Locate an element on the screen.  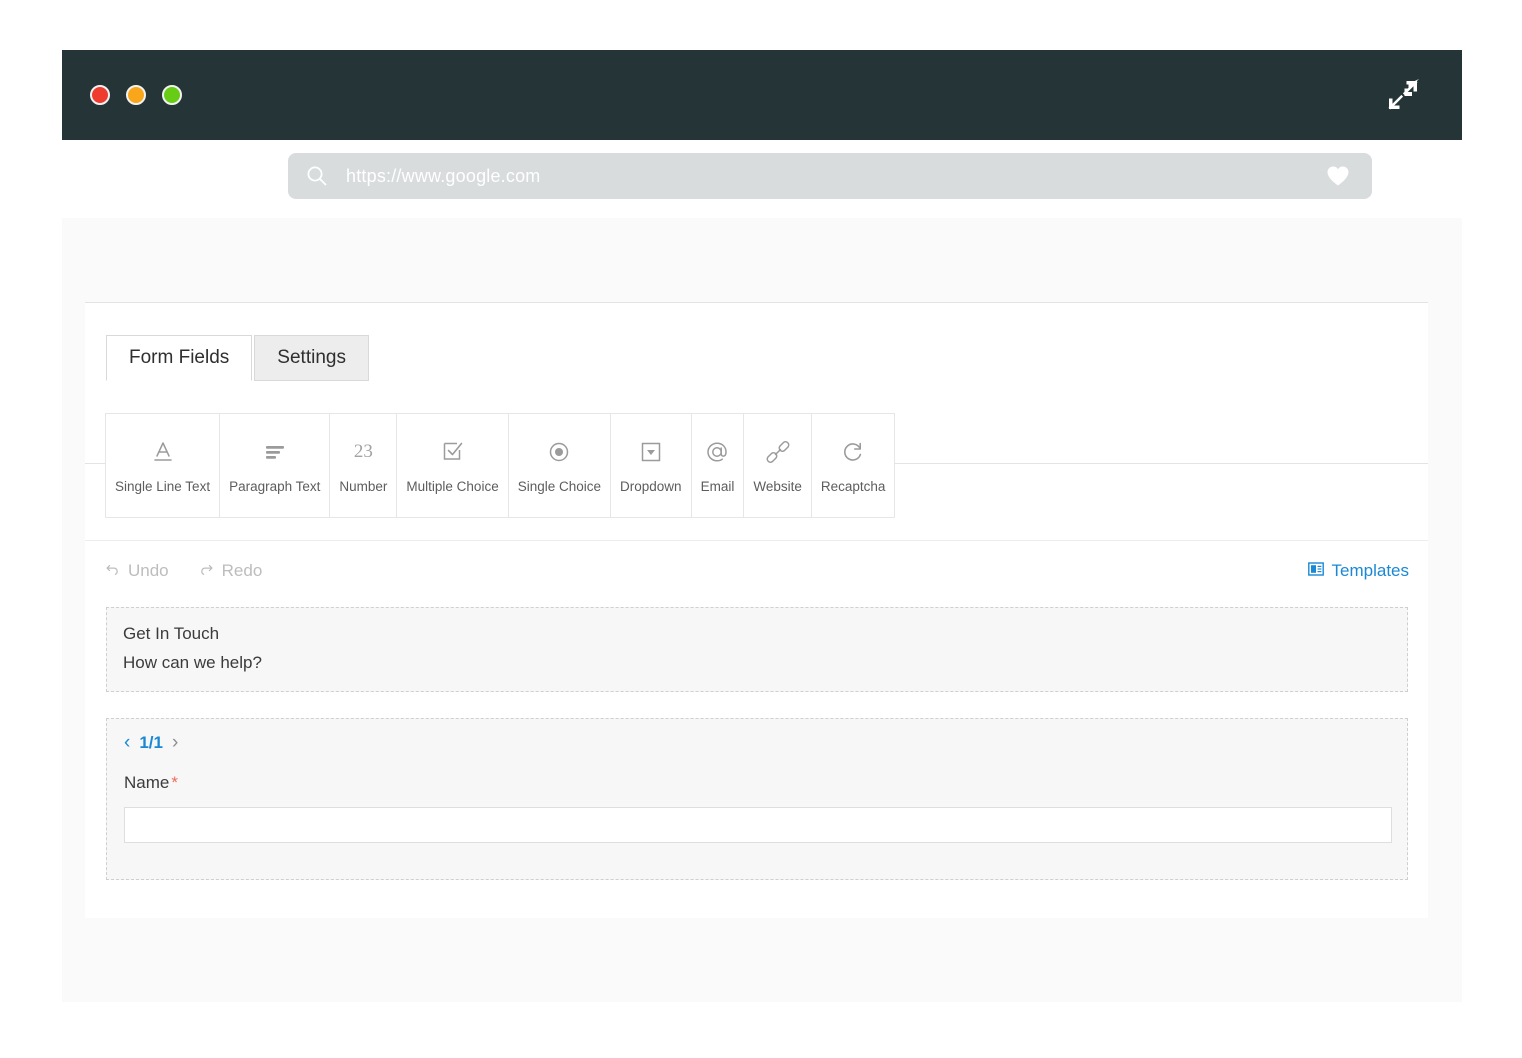
field-type-recaptcha: Recaptcha is located at coordinates (853, 465).